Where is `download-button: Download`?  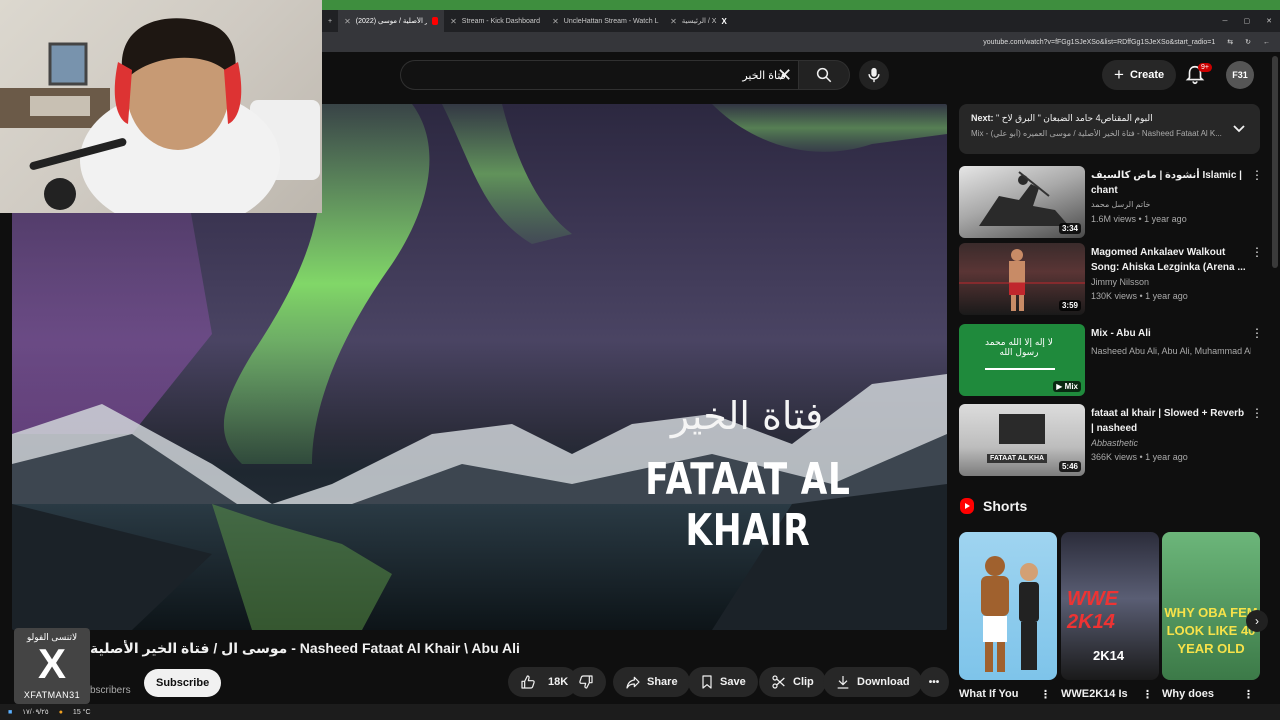
download-button: Download is located at coordinates (872, 682).